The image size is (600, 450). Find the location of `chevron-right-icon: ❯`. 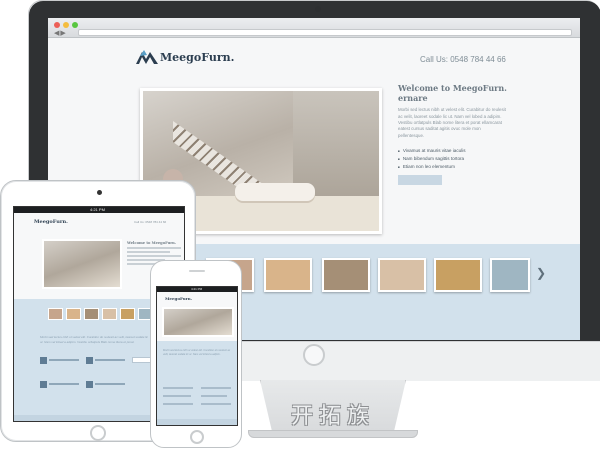

chevron-right-icon: ❯ is located at coordinates (541, 273).